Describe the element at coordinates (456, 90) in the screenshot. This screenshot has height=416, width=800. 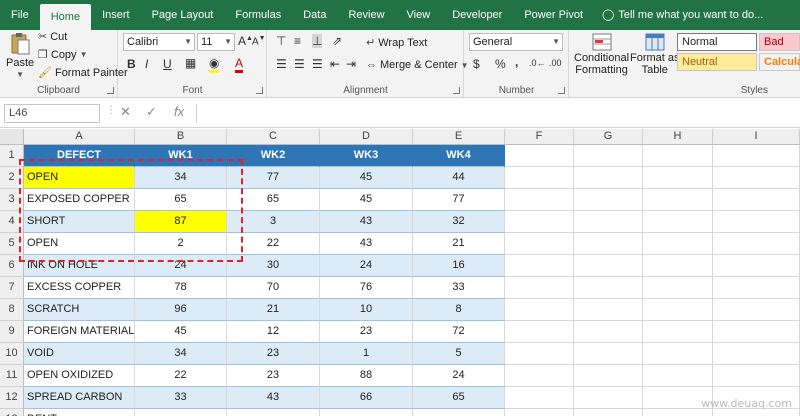
I see `alignment-launcher-icon` at that location.